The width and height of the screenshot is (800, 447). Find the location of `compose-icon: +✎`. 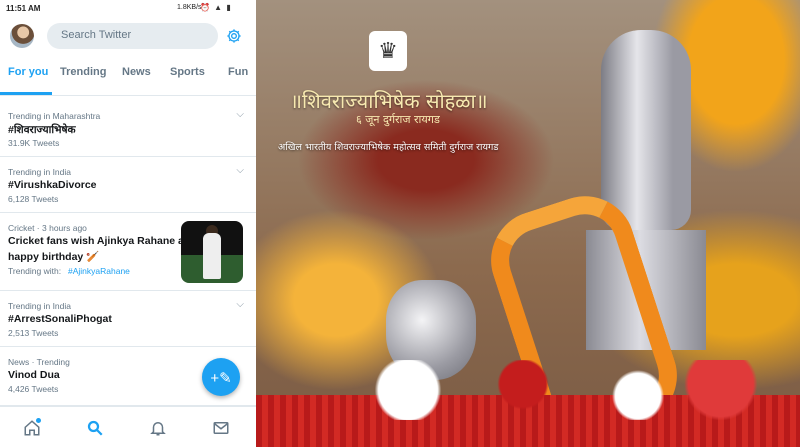

compose-icon: +✎ is located at coordinates (221, 378).